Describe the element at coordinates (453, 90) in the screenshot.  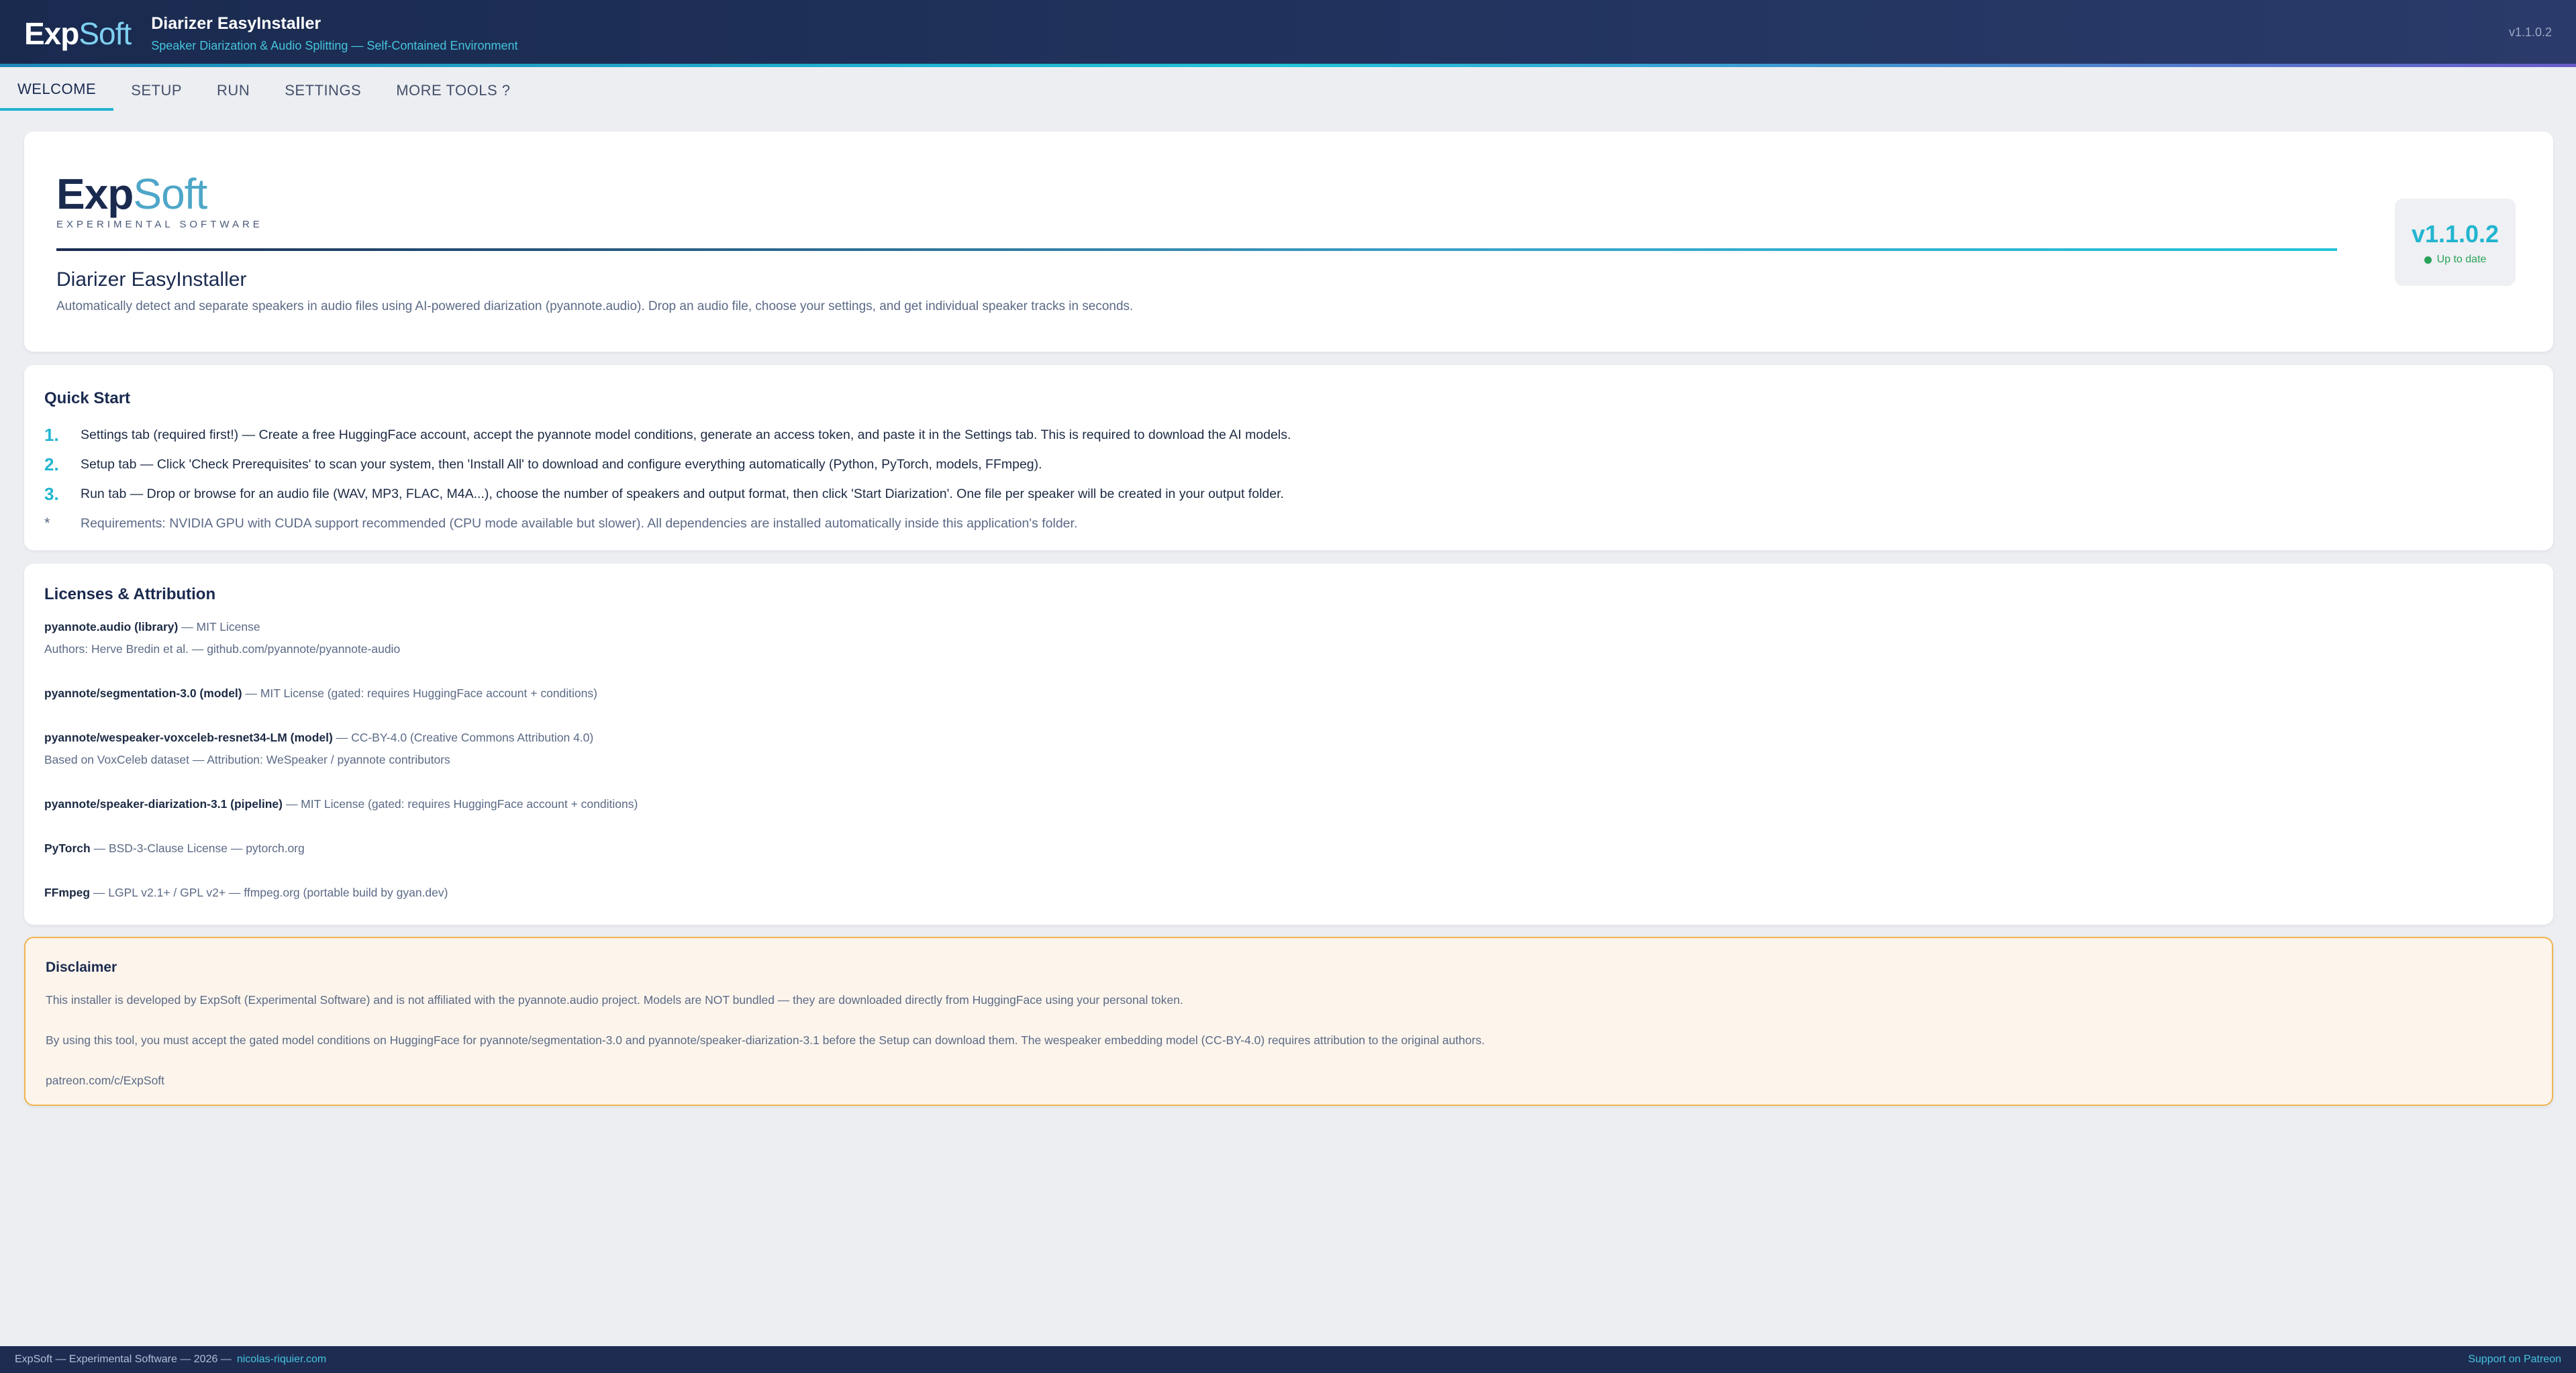
I see `tab-more-tools: MORE TOOLS ?` at that location.